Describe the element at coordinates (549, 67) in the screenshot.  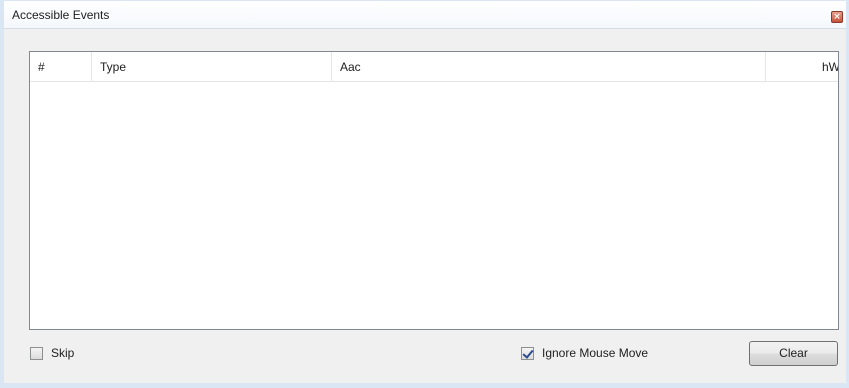
I see `column-header-aac: Aac` at that location.